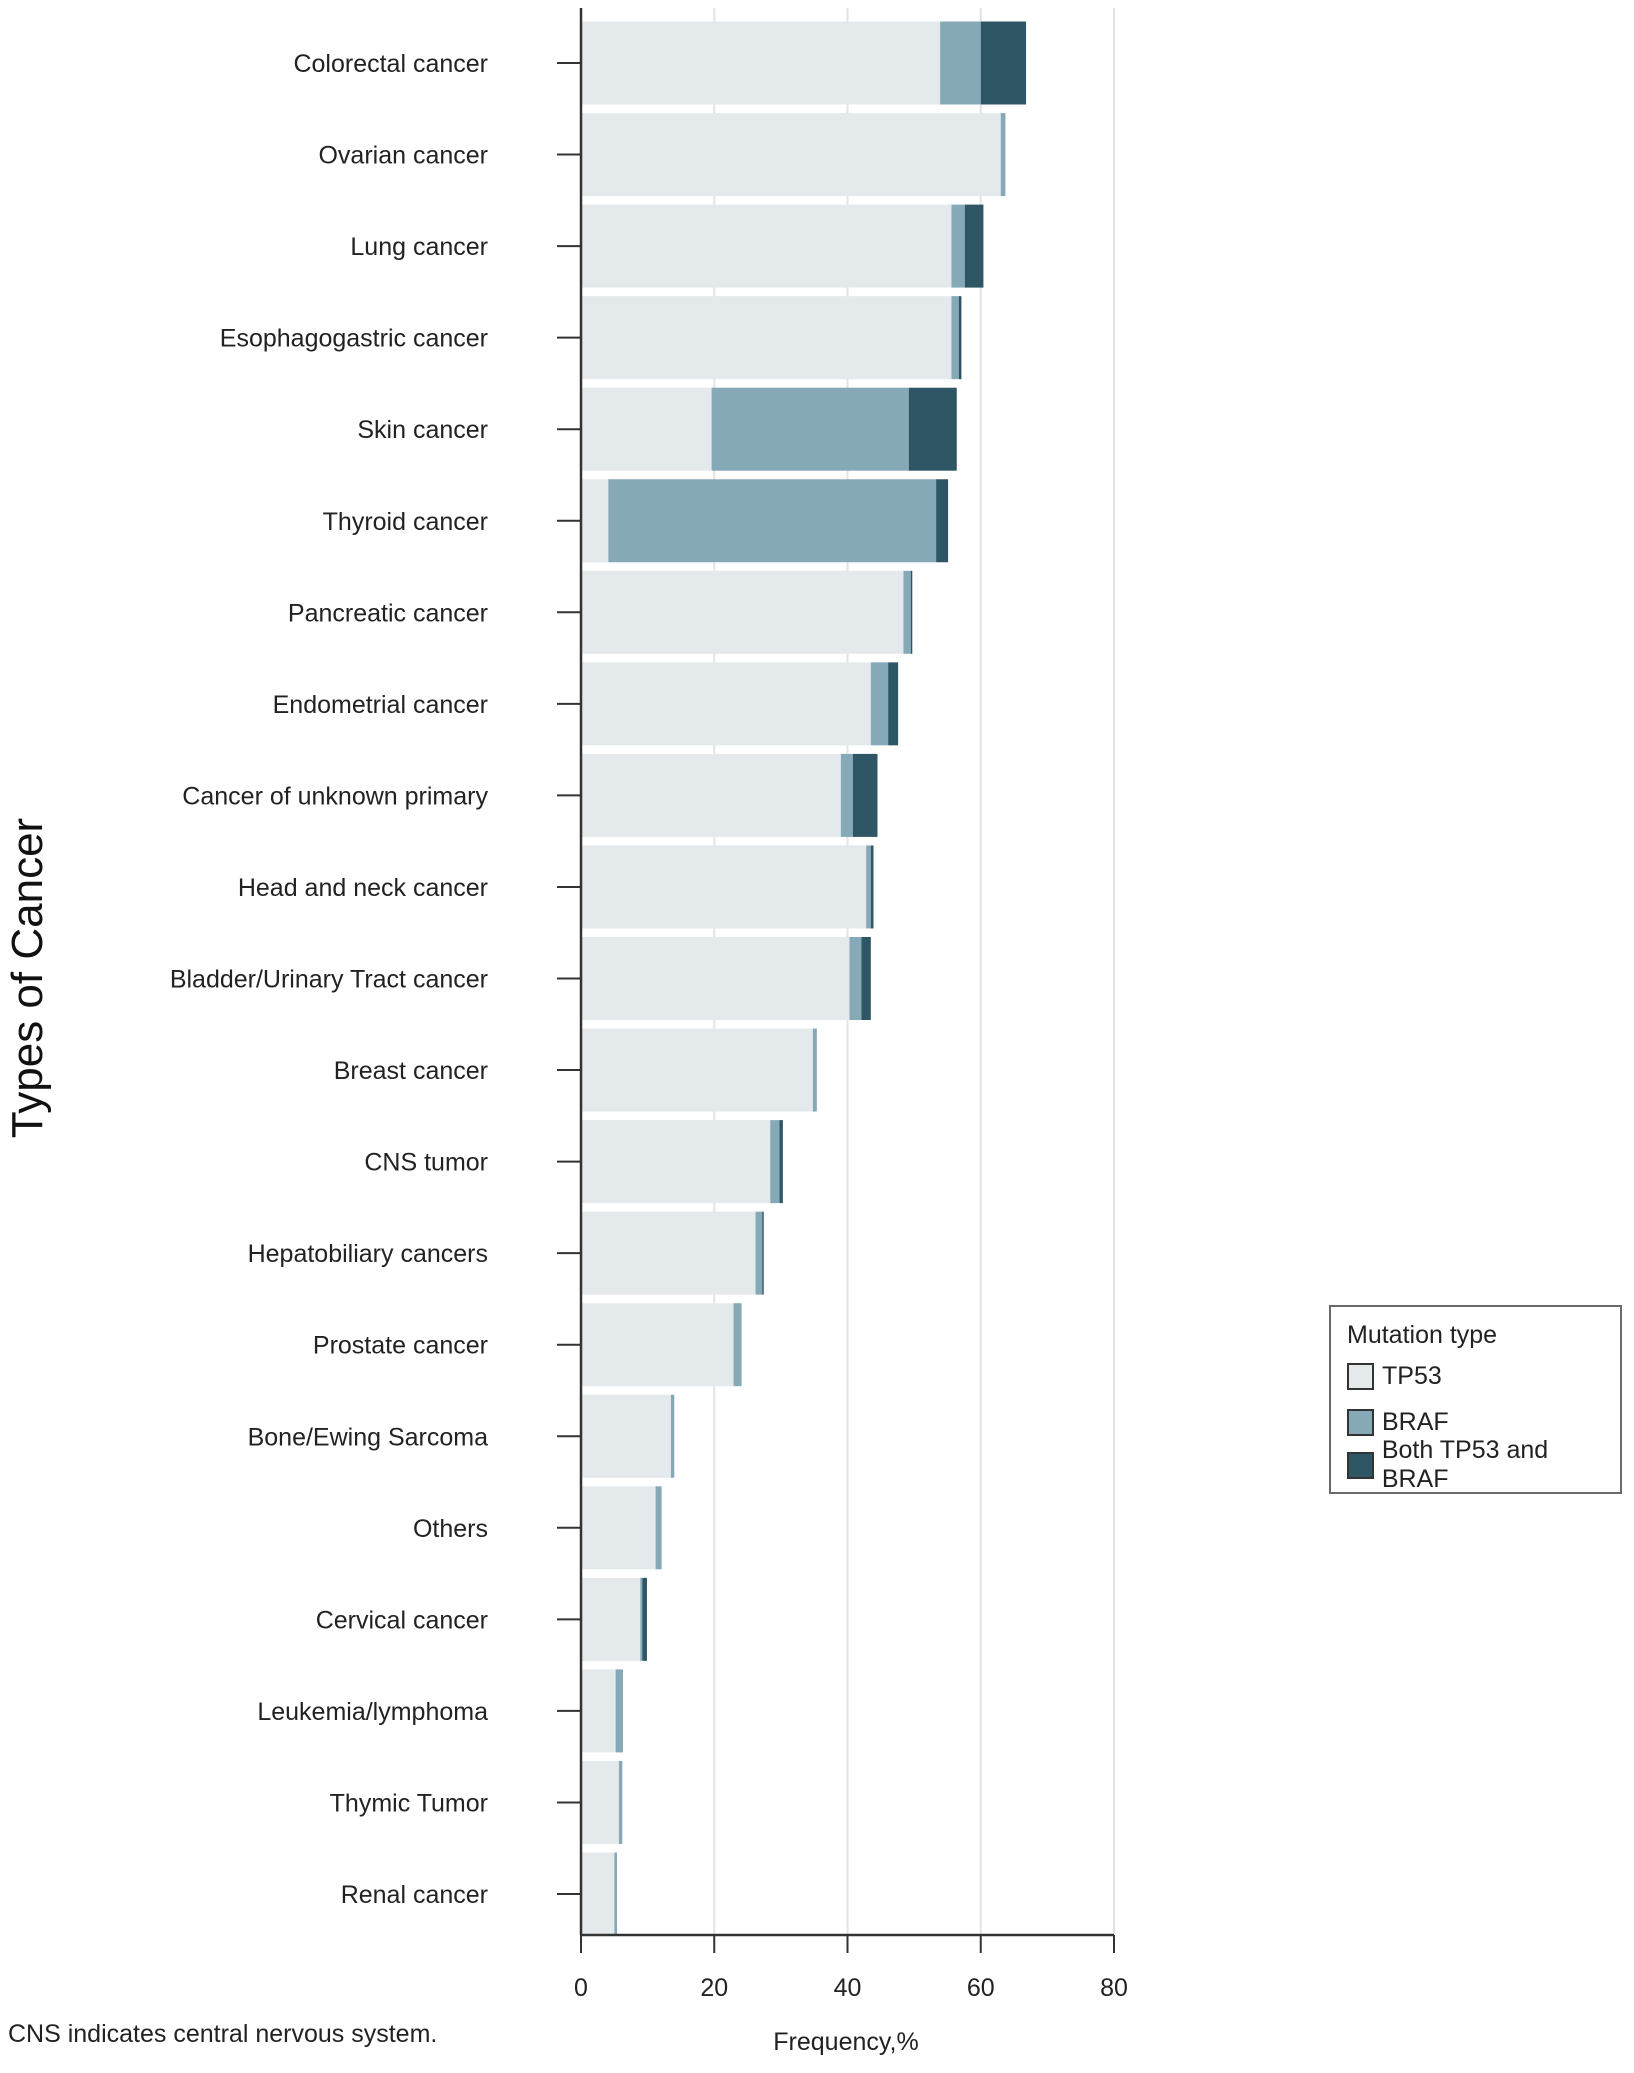 This screenshot has width=1634, height=2073. Describe the element at coordinates (1422, 1335) in the screenshot. I see `legend-title: Mutation type` at that location.